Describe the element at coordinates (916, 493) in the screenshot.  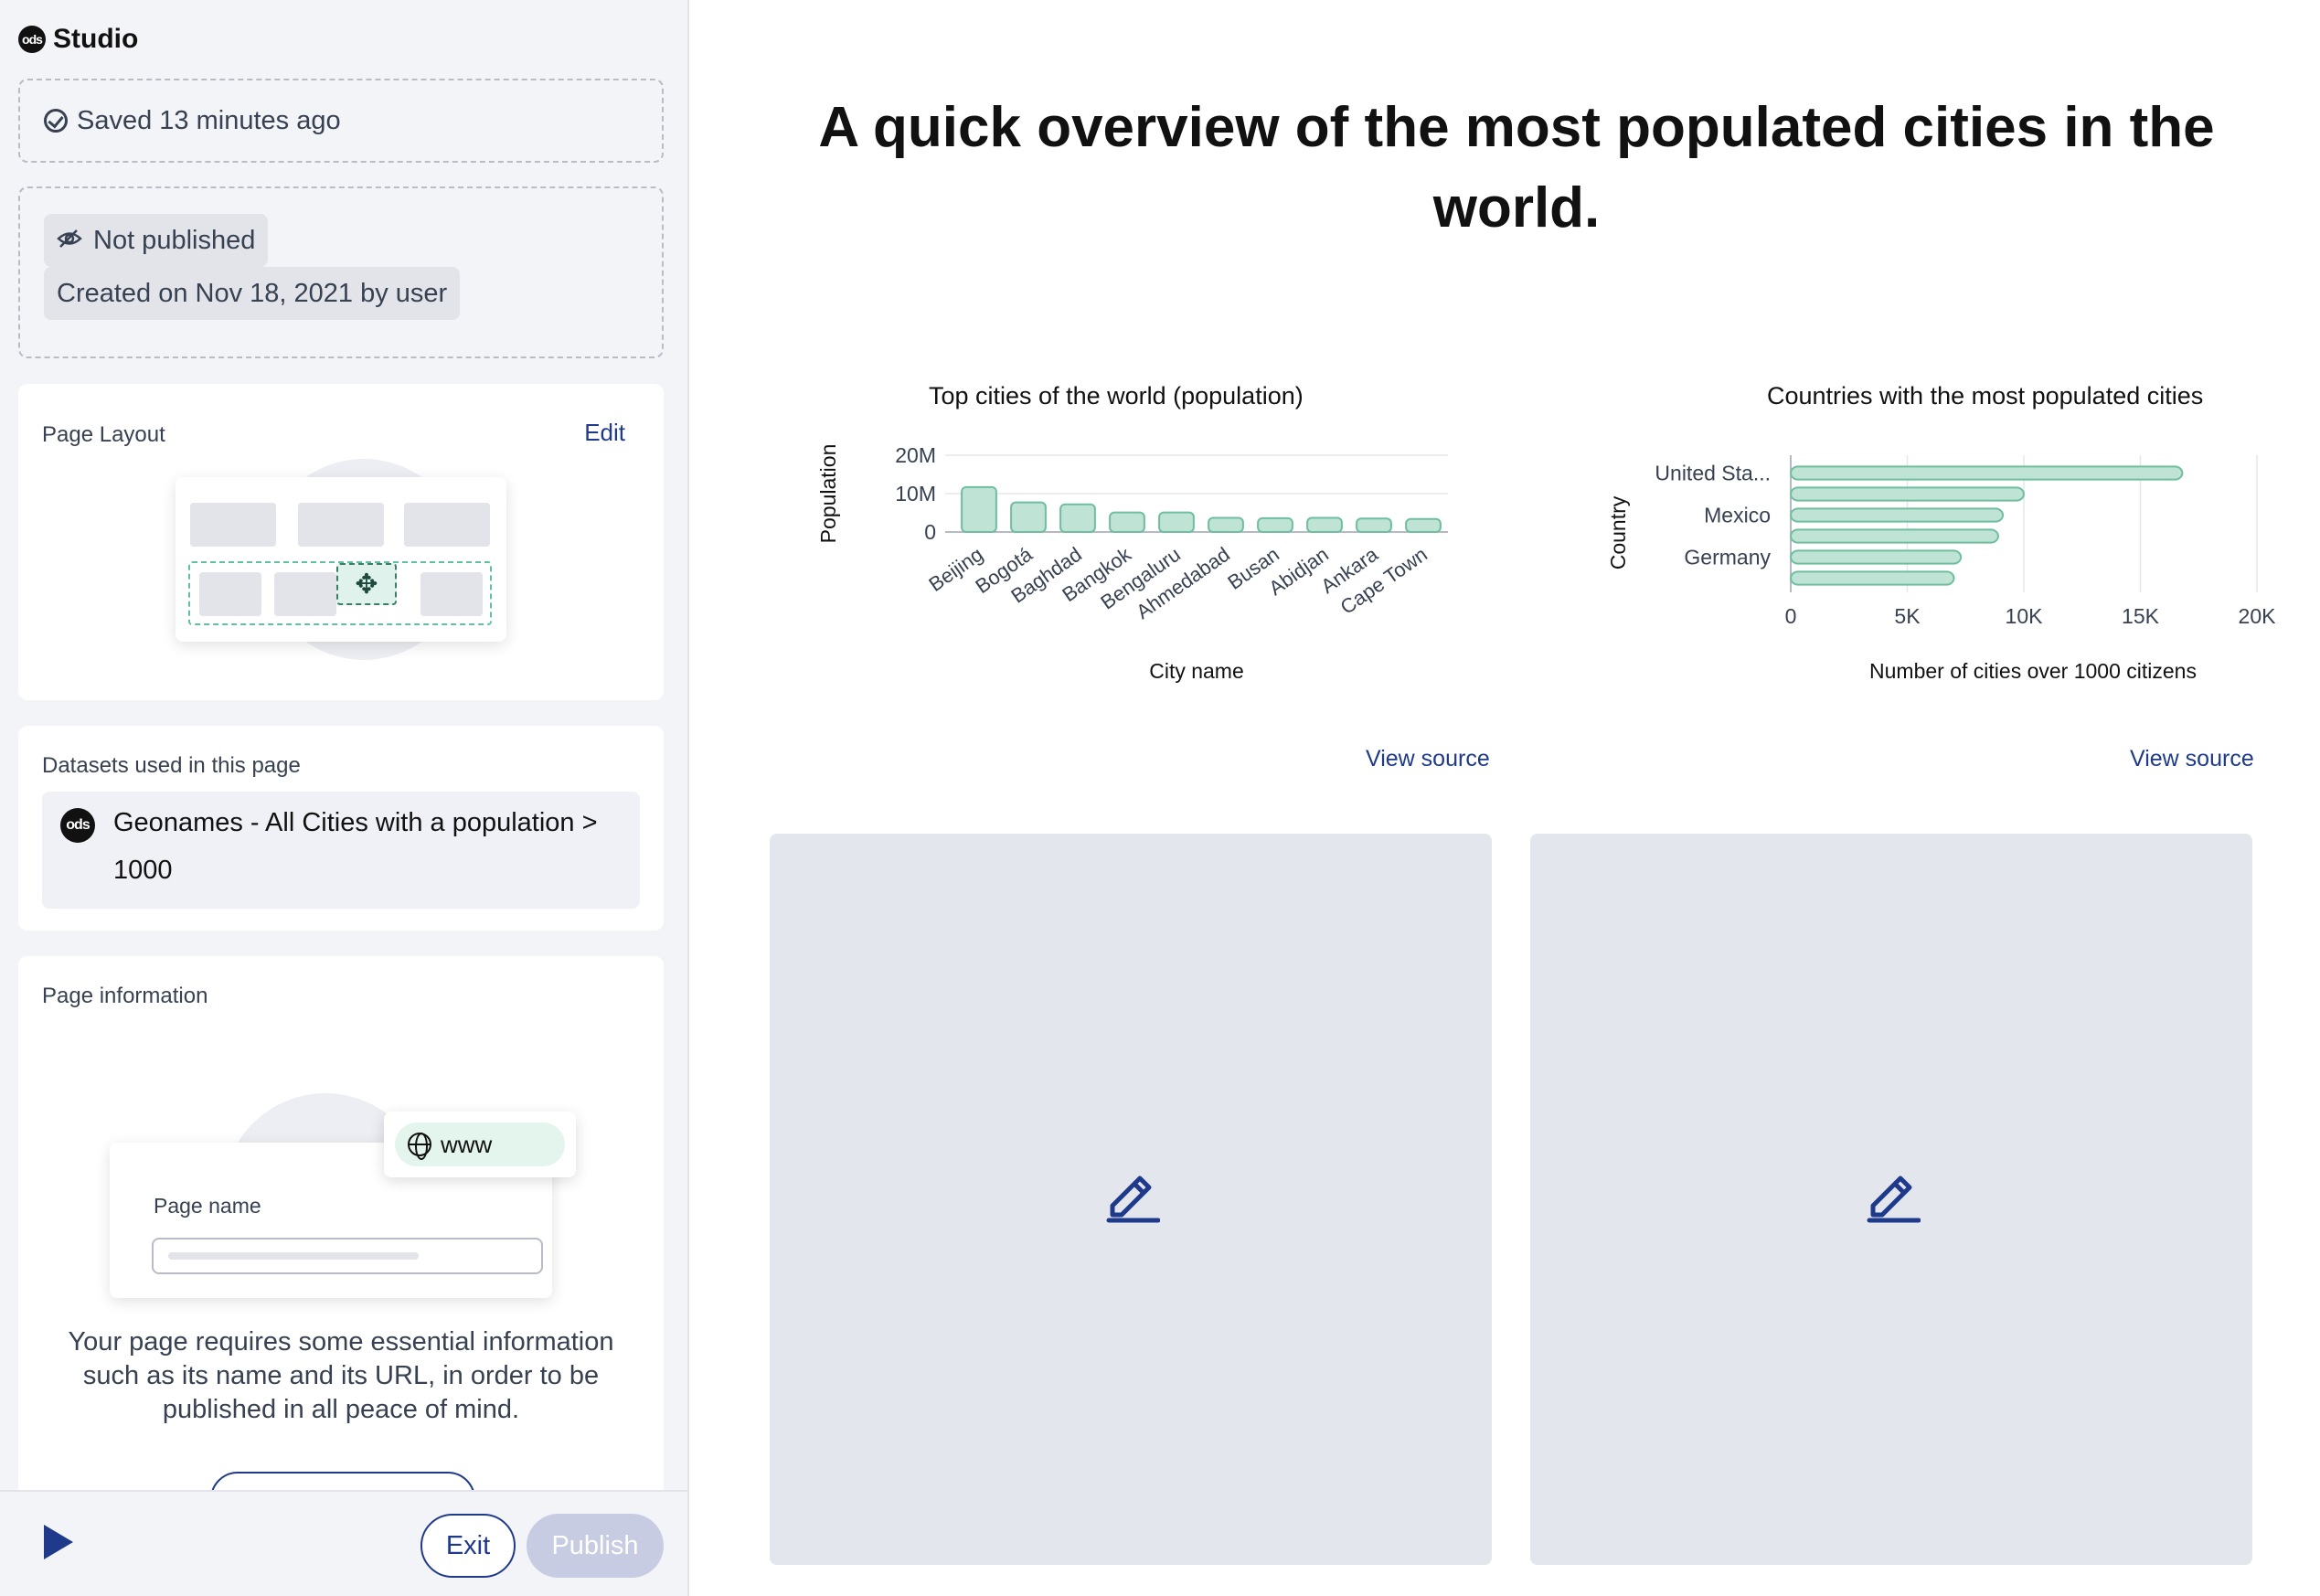
I see `y-tick-label: 10M` at that location.